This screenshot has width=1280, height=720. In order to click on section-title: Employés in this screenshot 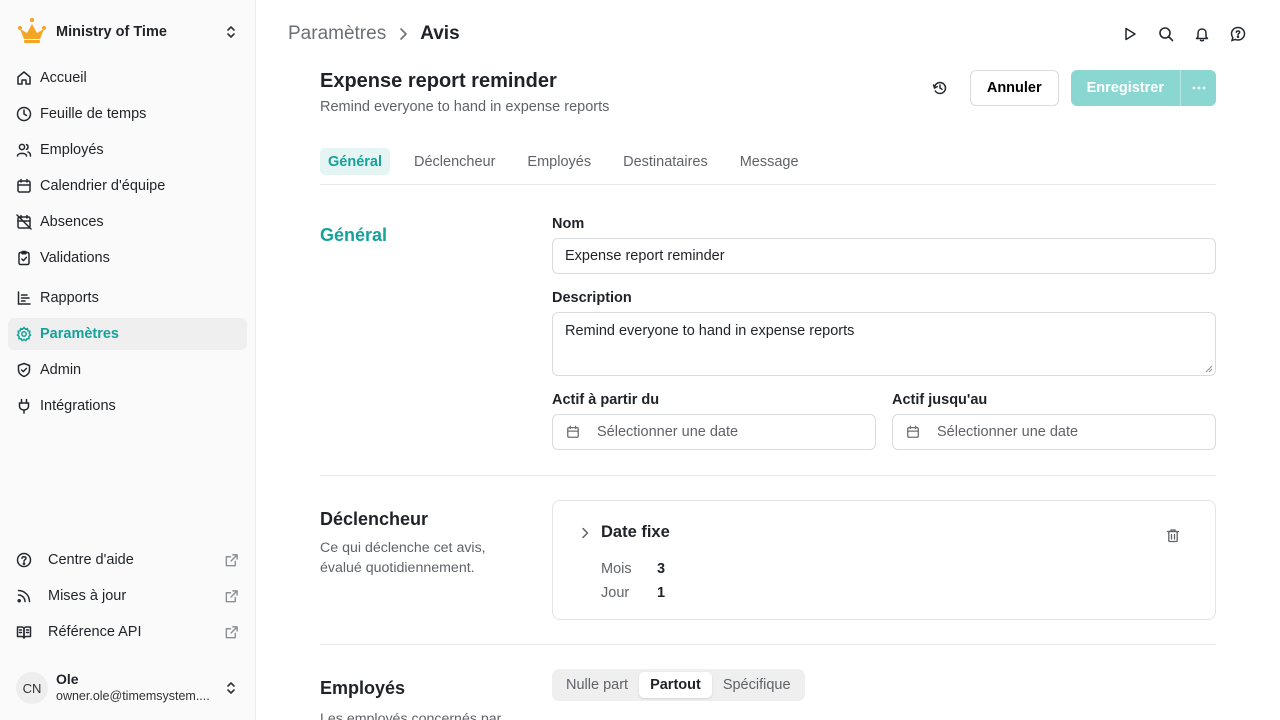, I will do `click(363, 688)`.